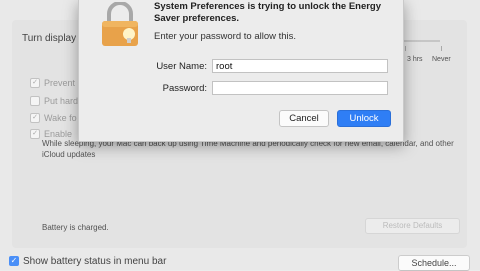 This screenshot has width=480, height=271. Describe the element at coordinates (225, 36) in the screenshot. I see `dialog-subtitle: Enter your password to allow this.` at that location.